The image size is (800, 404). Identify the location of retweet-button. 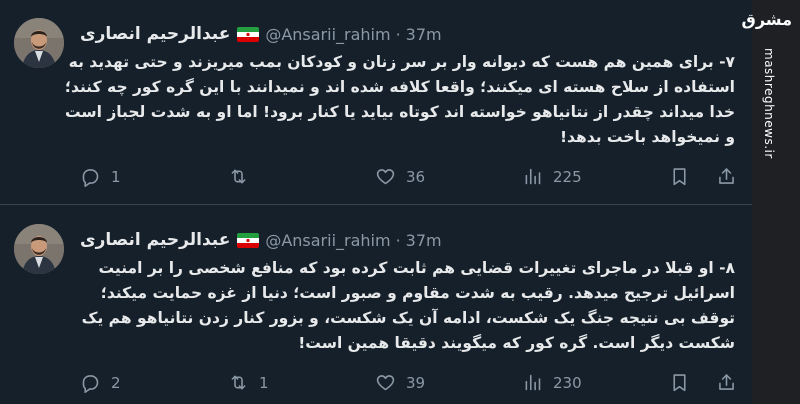
(243, 176).